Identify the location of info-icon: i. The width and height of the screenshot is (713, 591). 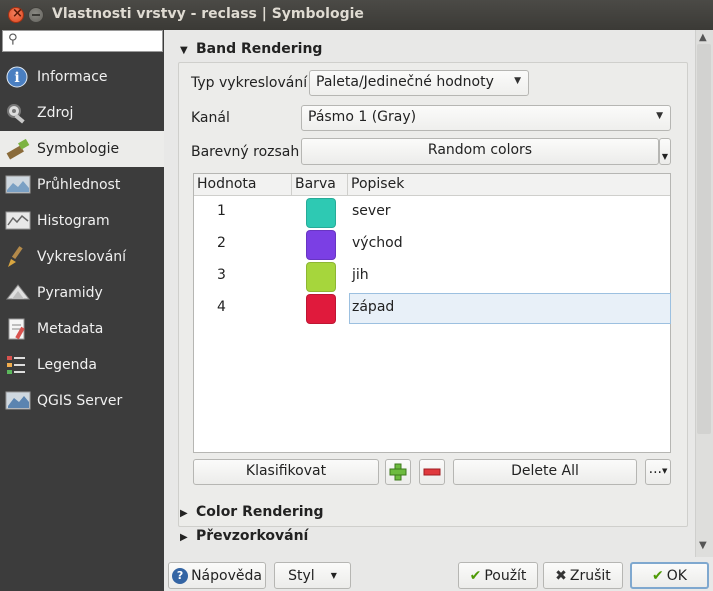
(17, 77).